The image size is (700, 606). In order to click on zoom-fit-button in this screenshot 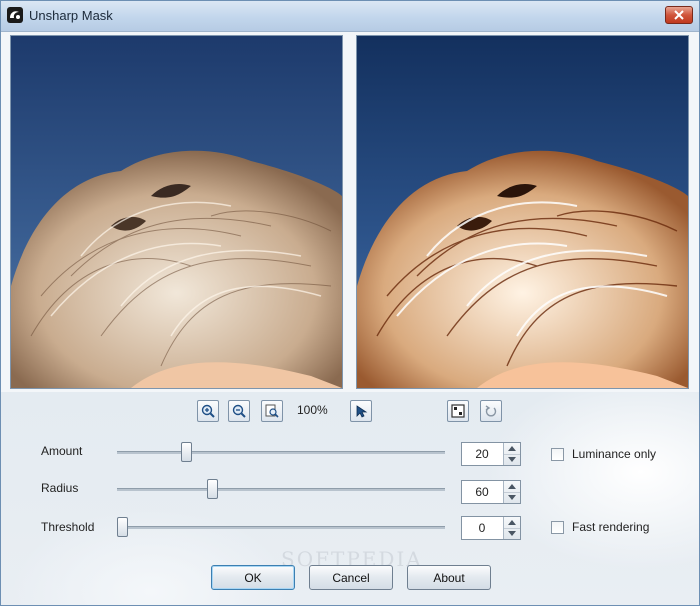, I will do `click(272, 411)`.